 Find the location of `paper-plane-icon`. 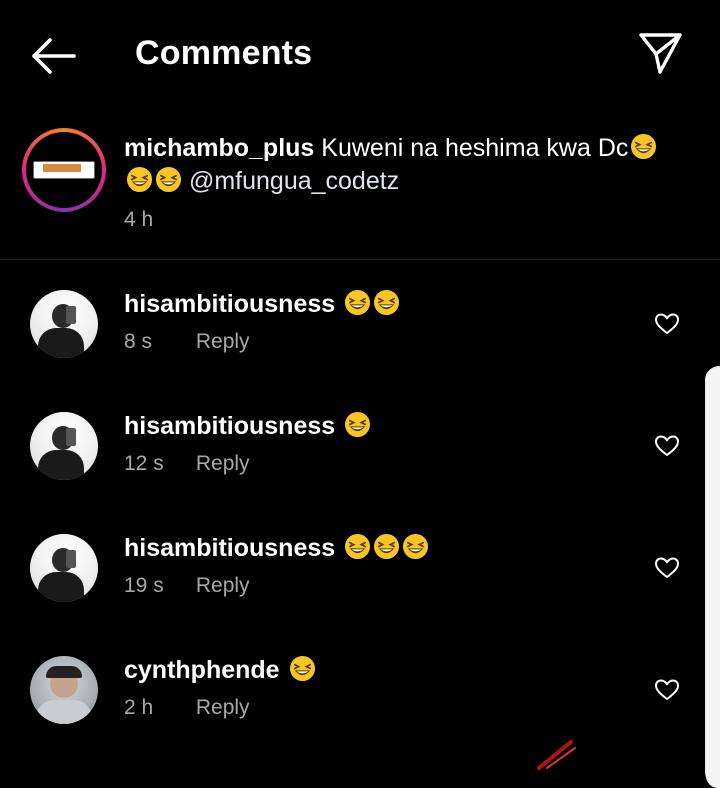

paper-plane-icon is located at coordinates (660, 53).